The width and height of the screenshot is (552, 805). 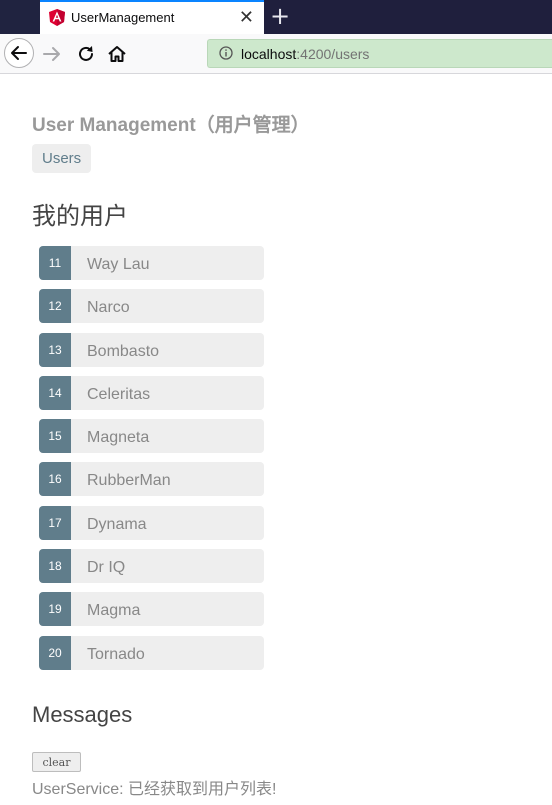 I want to click on user-name: Magneta, so click(x=118, y=438).